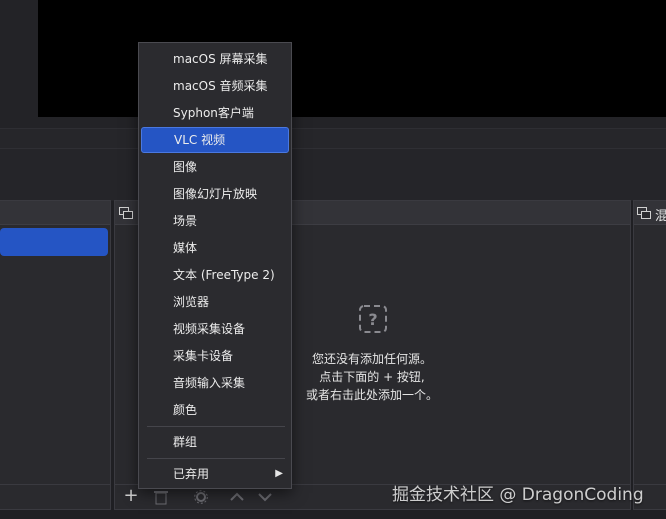  Describe the element at coordinates (55, 213) in the screenshot. I see `scenes-dock-header` at that location.